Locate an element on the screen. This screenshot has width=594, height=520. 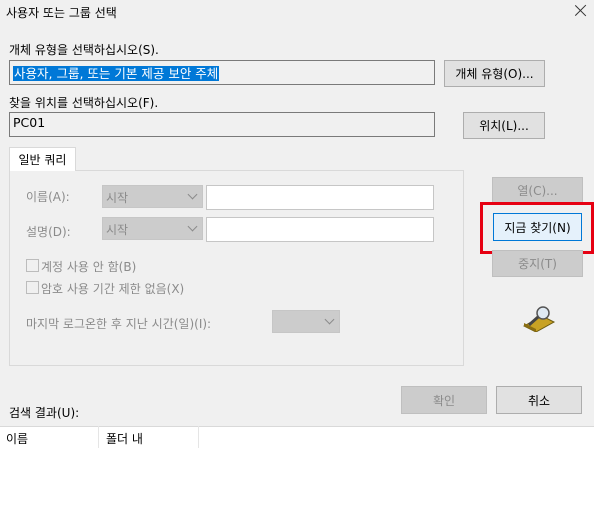
magnifier-icon is located at coordinates (539, 318).